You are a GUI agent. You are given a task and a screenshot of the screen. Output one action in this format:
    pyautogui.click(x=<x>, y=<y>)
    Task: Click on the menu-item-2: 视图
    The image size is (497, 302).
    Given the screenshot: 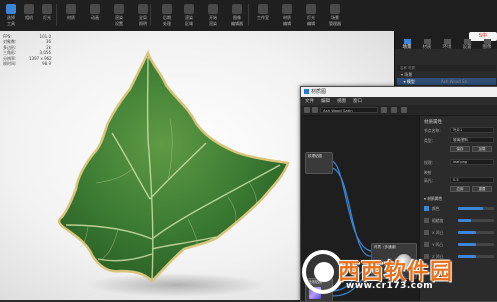 What is the action you would take?
    pyautogui.click(x=341, y=101)
    